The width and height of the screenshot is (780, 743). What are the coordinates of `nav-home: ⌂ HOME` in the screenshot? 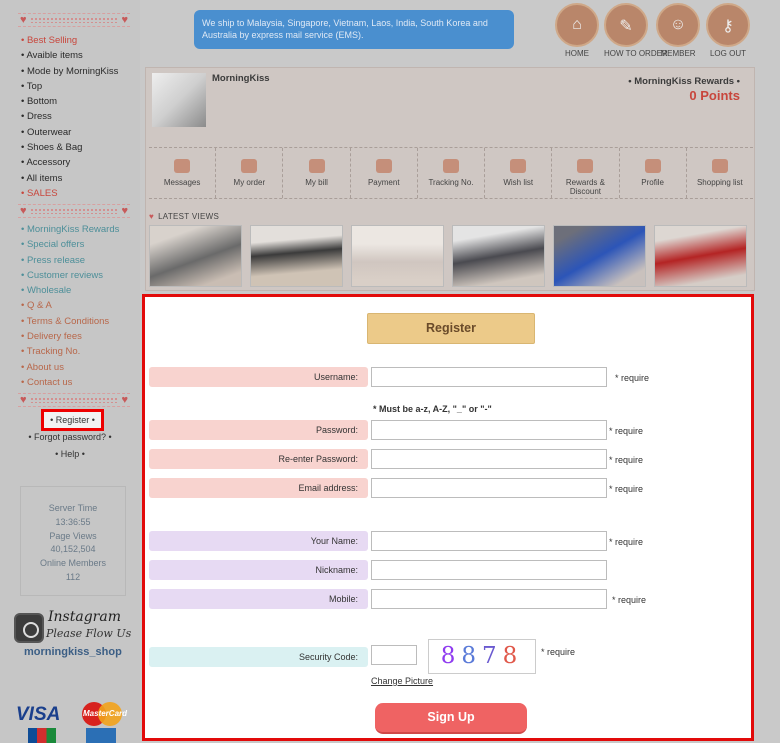 It's located at (577, 30).